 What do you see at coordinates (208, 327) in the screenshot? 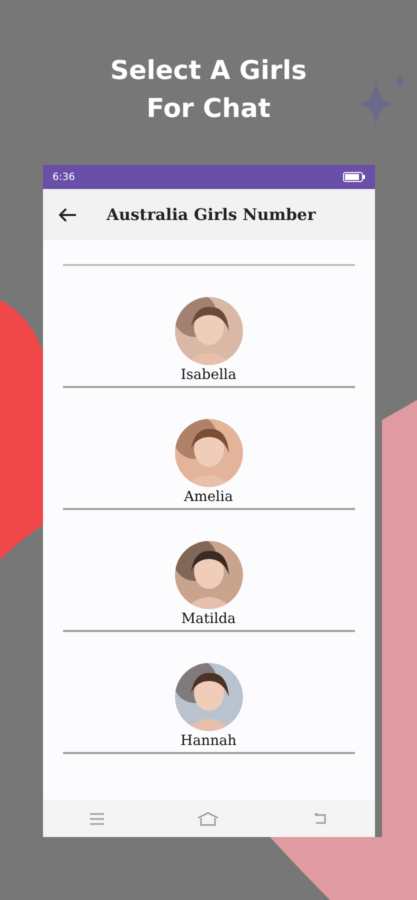
I see `contact-item: Isabella` at bounding box center [208, 327].